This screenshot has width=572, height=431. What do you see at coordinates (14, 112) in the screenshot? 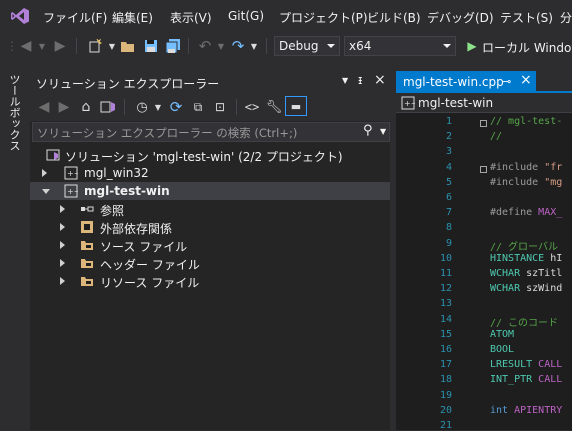
I see `toolbox-tab-label: ツールボックス` at bounding box center [14, 112].